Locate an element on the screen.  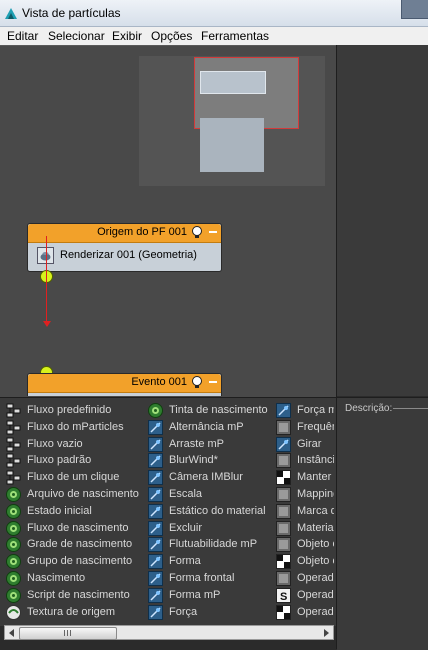
menu-selecionar: Selecionar is located at coordinates (76, 36).